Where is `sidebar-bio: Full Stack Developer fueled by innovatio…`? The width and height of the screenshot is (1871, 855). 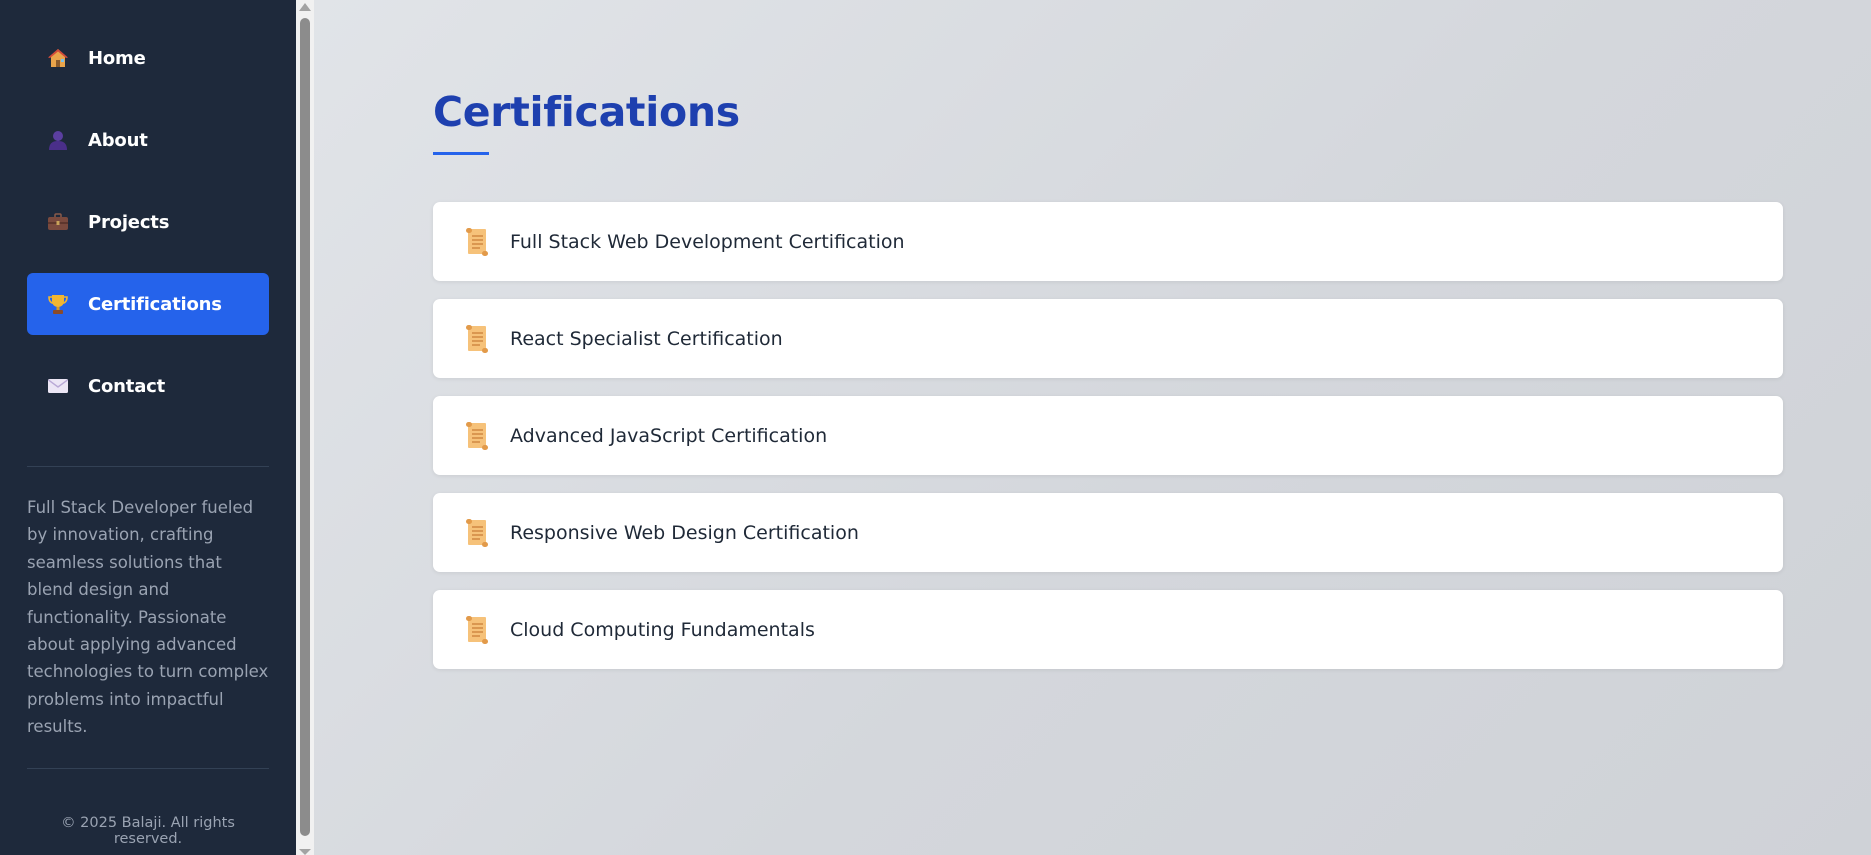
sidebar-bio: Full Stack Developer fueled by innovatio… is located at coordinates (148, 617).